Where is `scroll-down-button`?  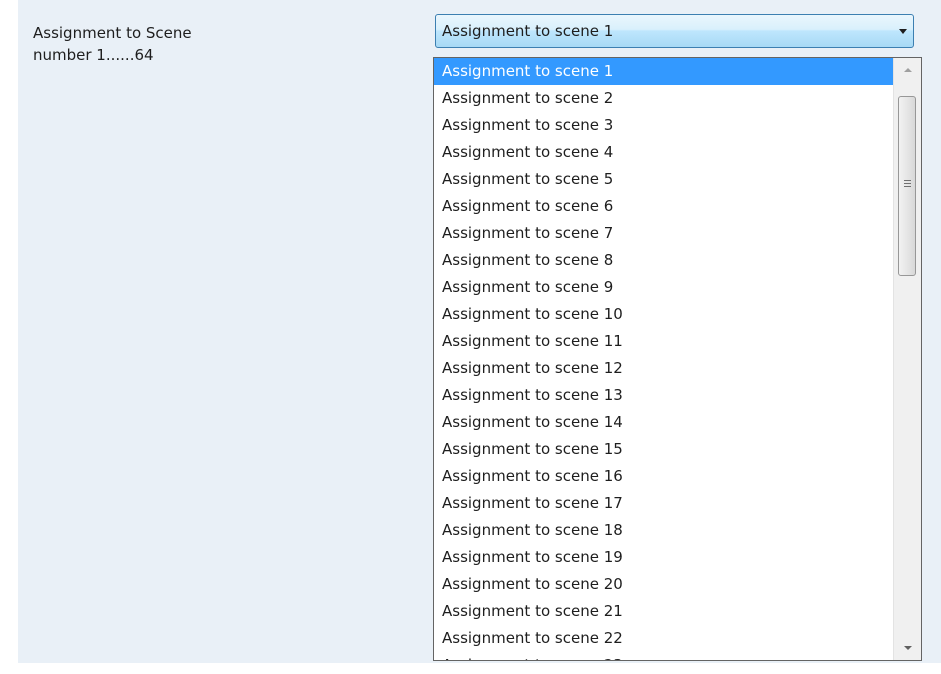 scroll-down-button is located at coordinates (907, 648).